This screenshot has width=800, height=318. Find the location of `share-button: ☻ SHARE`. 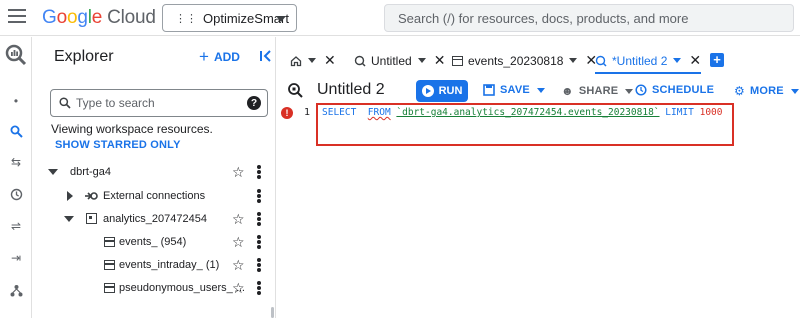

share-button: ☻ SHARE is located at coordinates (597, 91).